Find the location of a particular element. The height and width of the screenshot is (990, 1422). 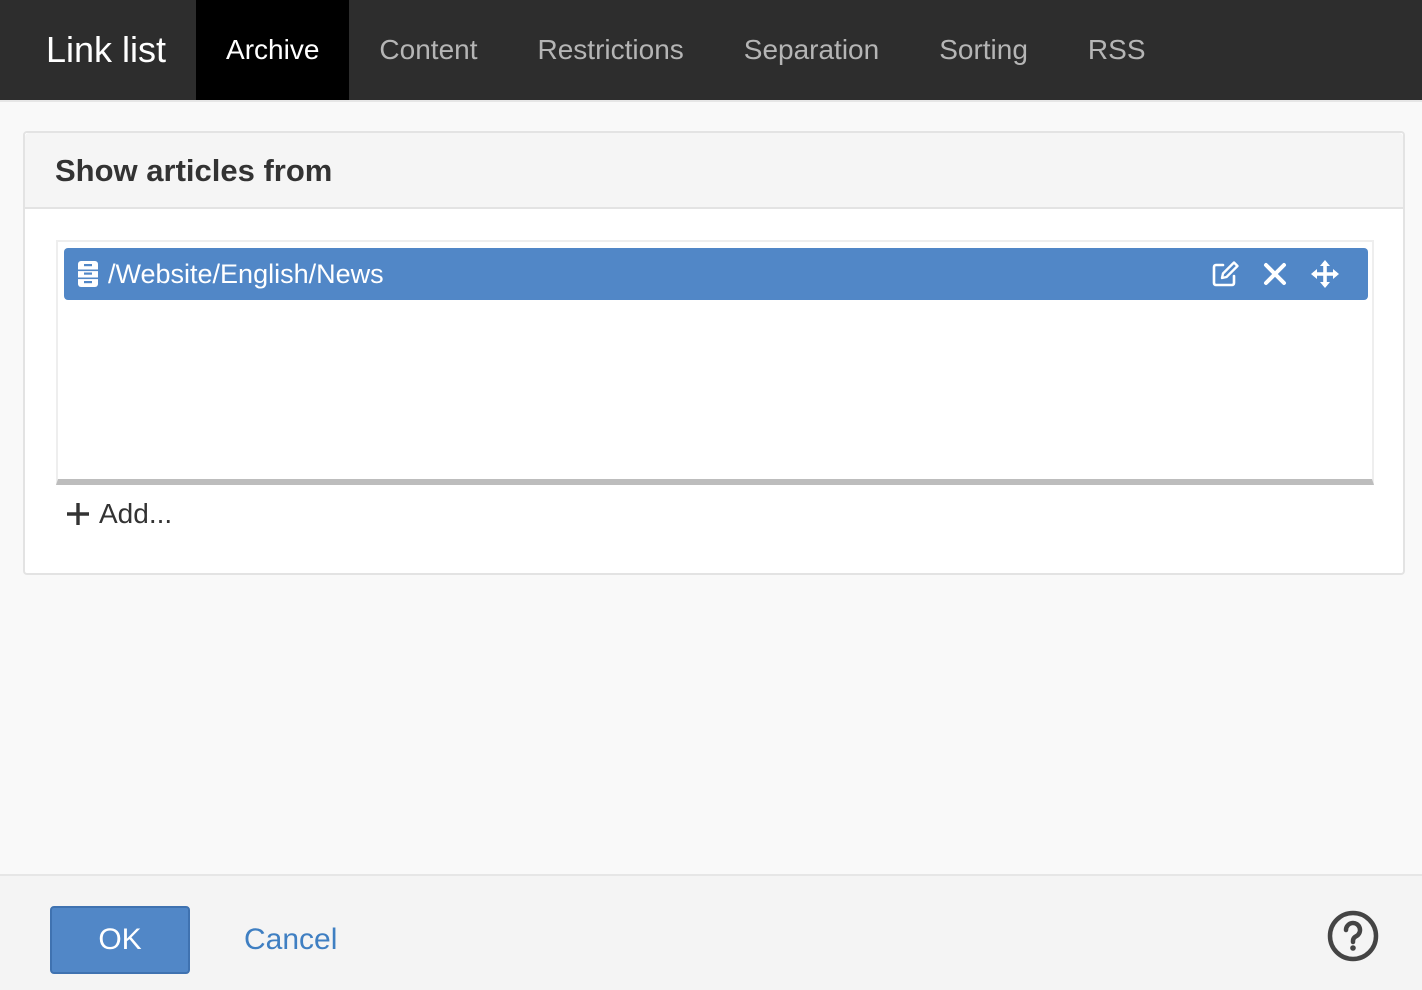

list-item: /Website/English/News is located at coordinates (716, 274).